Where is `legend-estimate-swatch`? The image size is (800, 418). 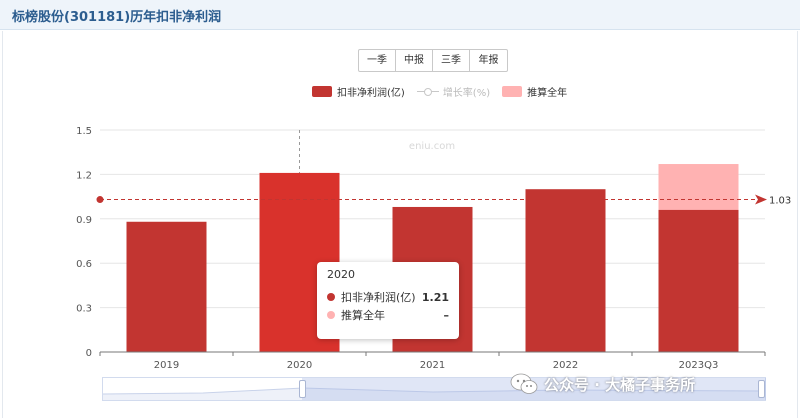 legend-estimate-swatch is located at coordinates (512, 91).